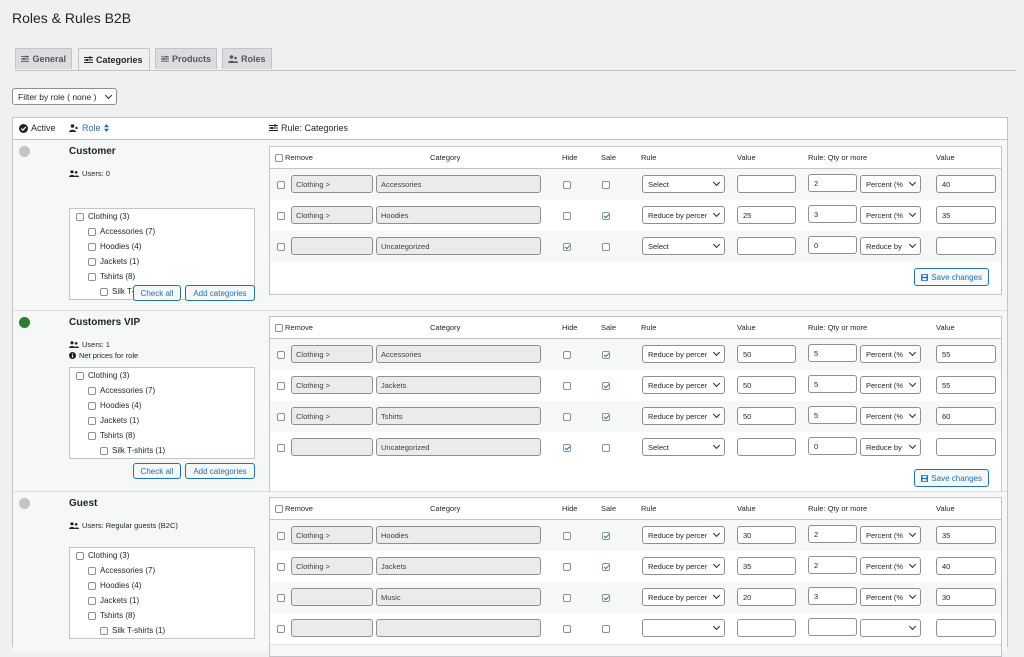 The height and width of the screenshot is (657, 1024). Describe the element at coordinates (832, 627) in the screenshot. I see `qty-input` at that location.